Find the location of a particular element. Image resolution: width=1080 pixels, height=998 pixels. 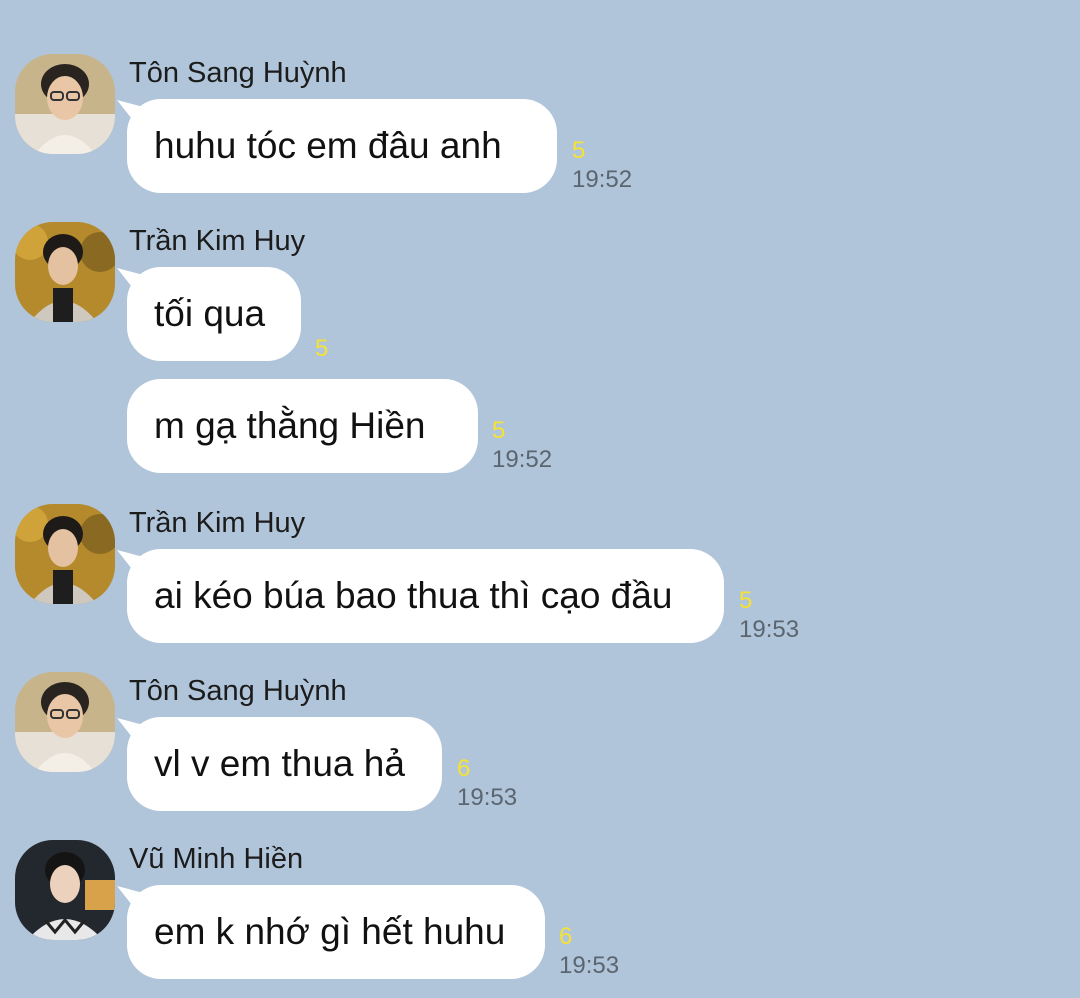

message-bubble: huhu tóc em đâu anh is located at coordinates (342, 146).